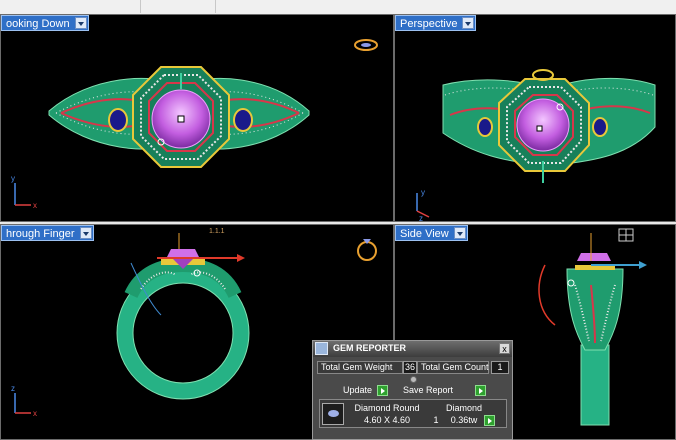  I want to click on grid-icon, so click(626, 235).